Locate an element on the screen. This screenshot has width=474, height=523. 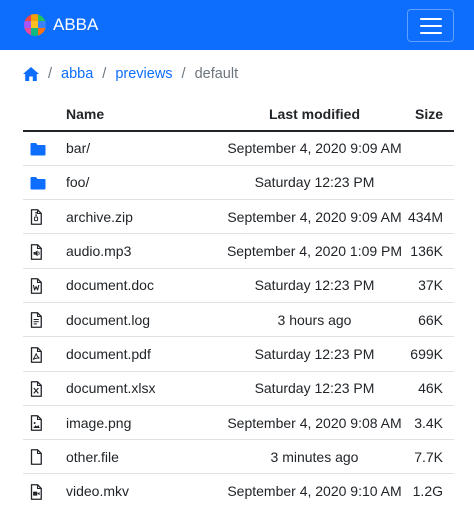
file-name-link: document.xlsx is located at coordinates (110, 388).